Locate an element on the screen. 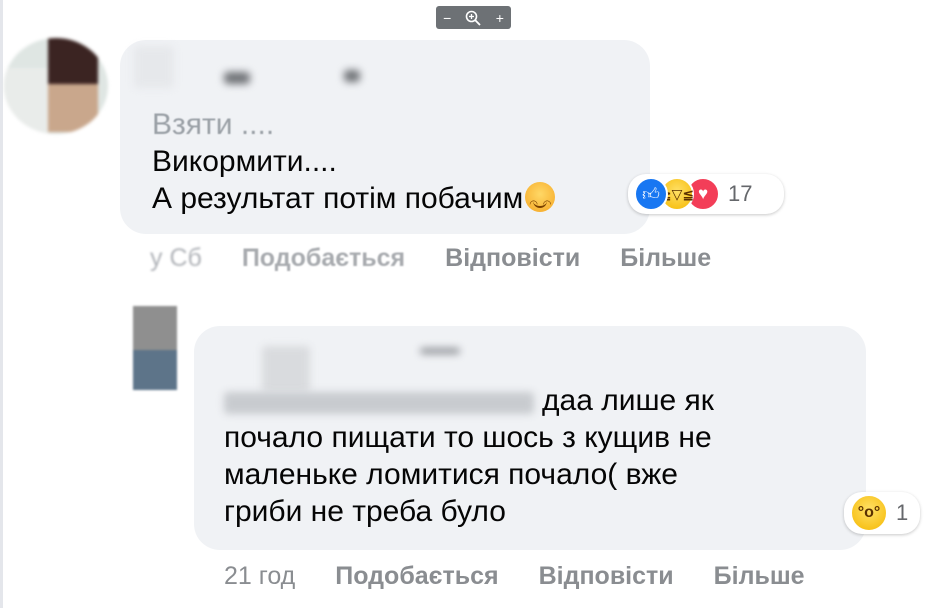 The image size is (944, 608). comment-line: маленьке ломитися почало( вже is located at coordinates (451, 474).